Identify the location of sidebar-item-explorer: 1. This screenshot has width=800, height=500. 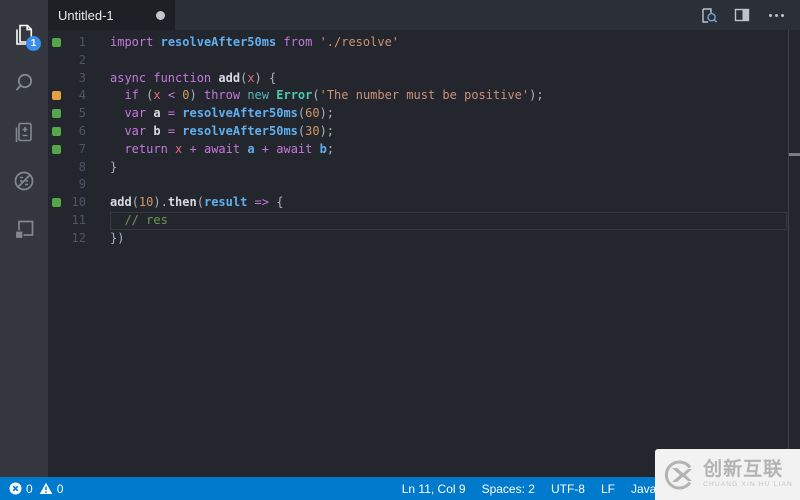
(24, 33).